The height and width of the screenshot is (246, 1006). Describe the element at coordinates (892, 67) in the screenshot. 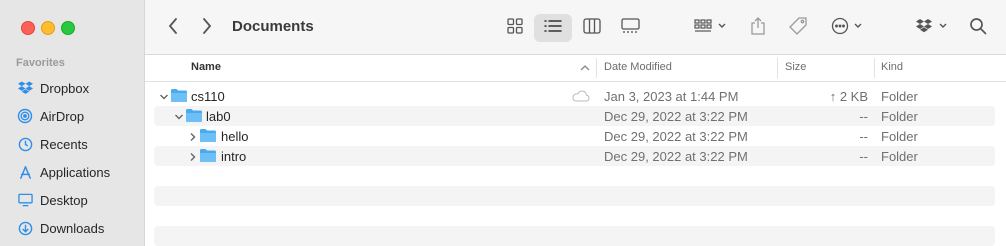

I see `column-kind: Kind` at that location.